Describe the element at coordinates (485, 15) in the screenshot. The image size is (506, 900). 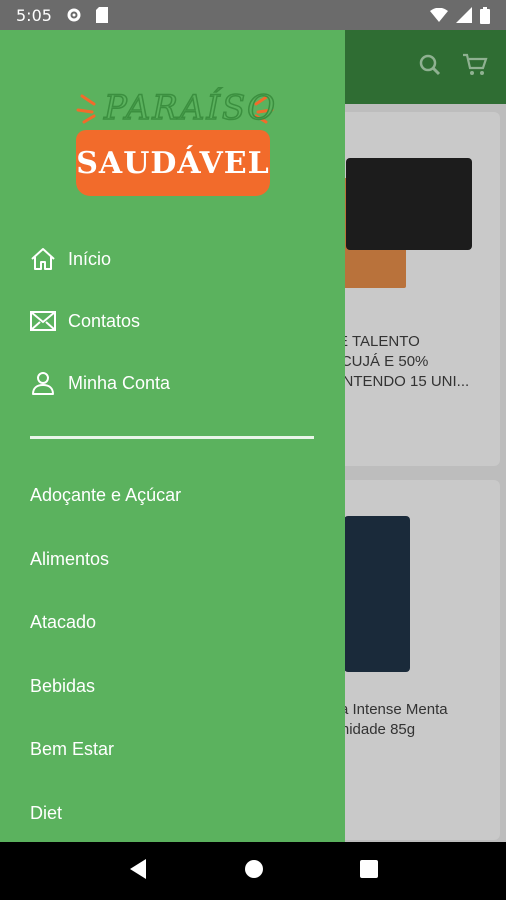
I see `battery-icon` at that location.